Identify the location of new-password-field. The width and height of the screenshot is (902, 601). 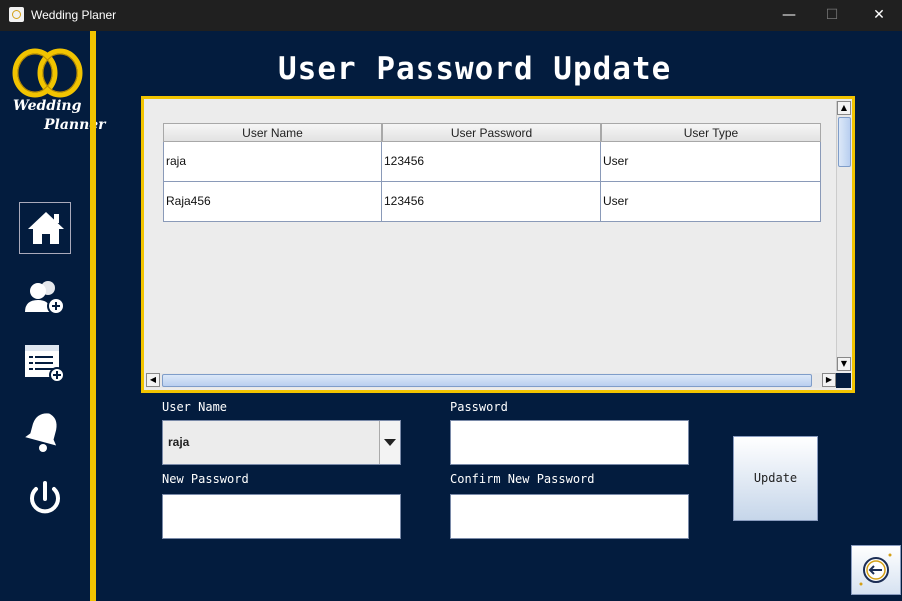
(281, 516).